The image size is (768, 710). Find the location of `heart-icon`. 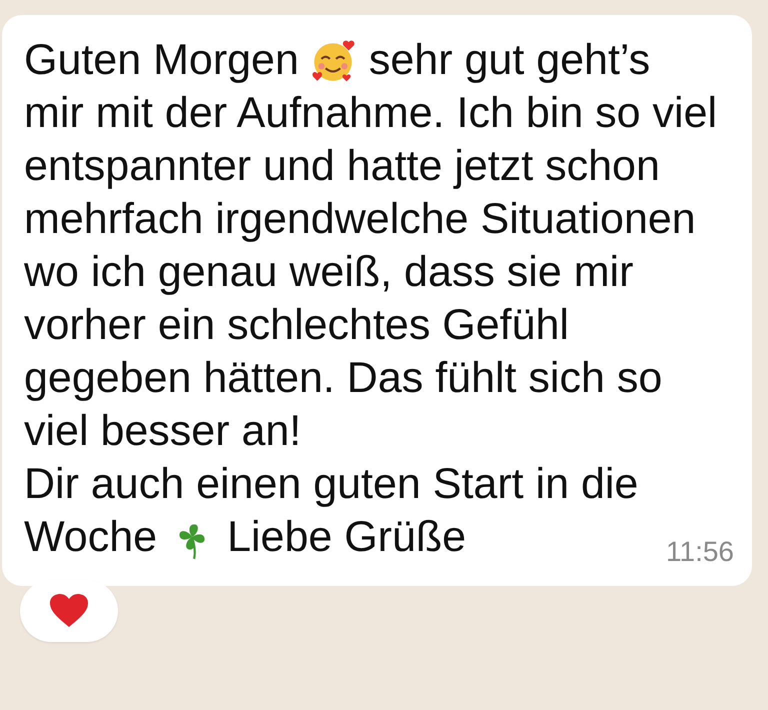

heart-icon is located at coordinates (69, 611).